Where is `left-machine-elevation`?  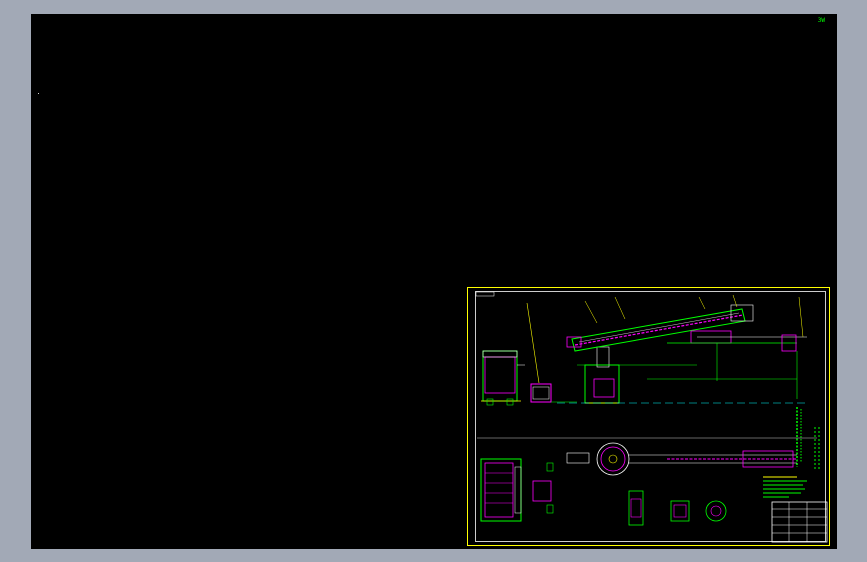 left-machine-elevation is located at coordinates (503, 378).